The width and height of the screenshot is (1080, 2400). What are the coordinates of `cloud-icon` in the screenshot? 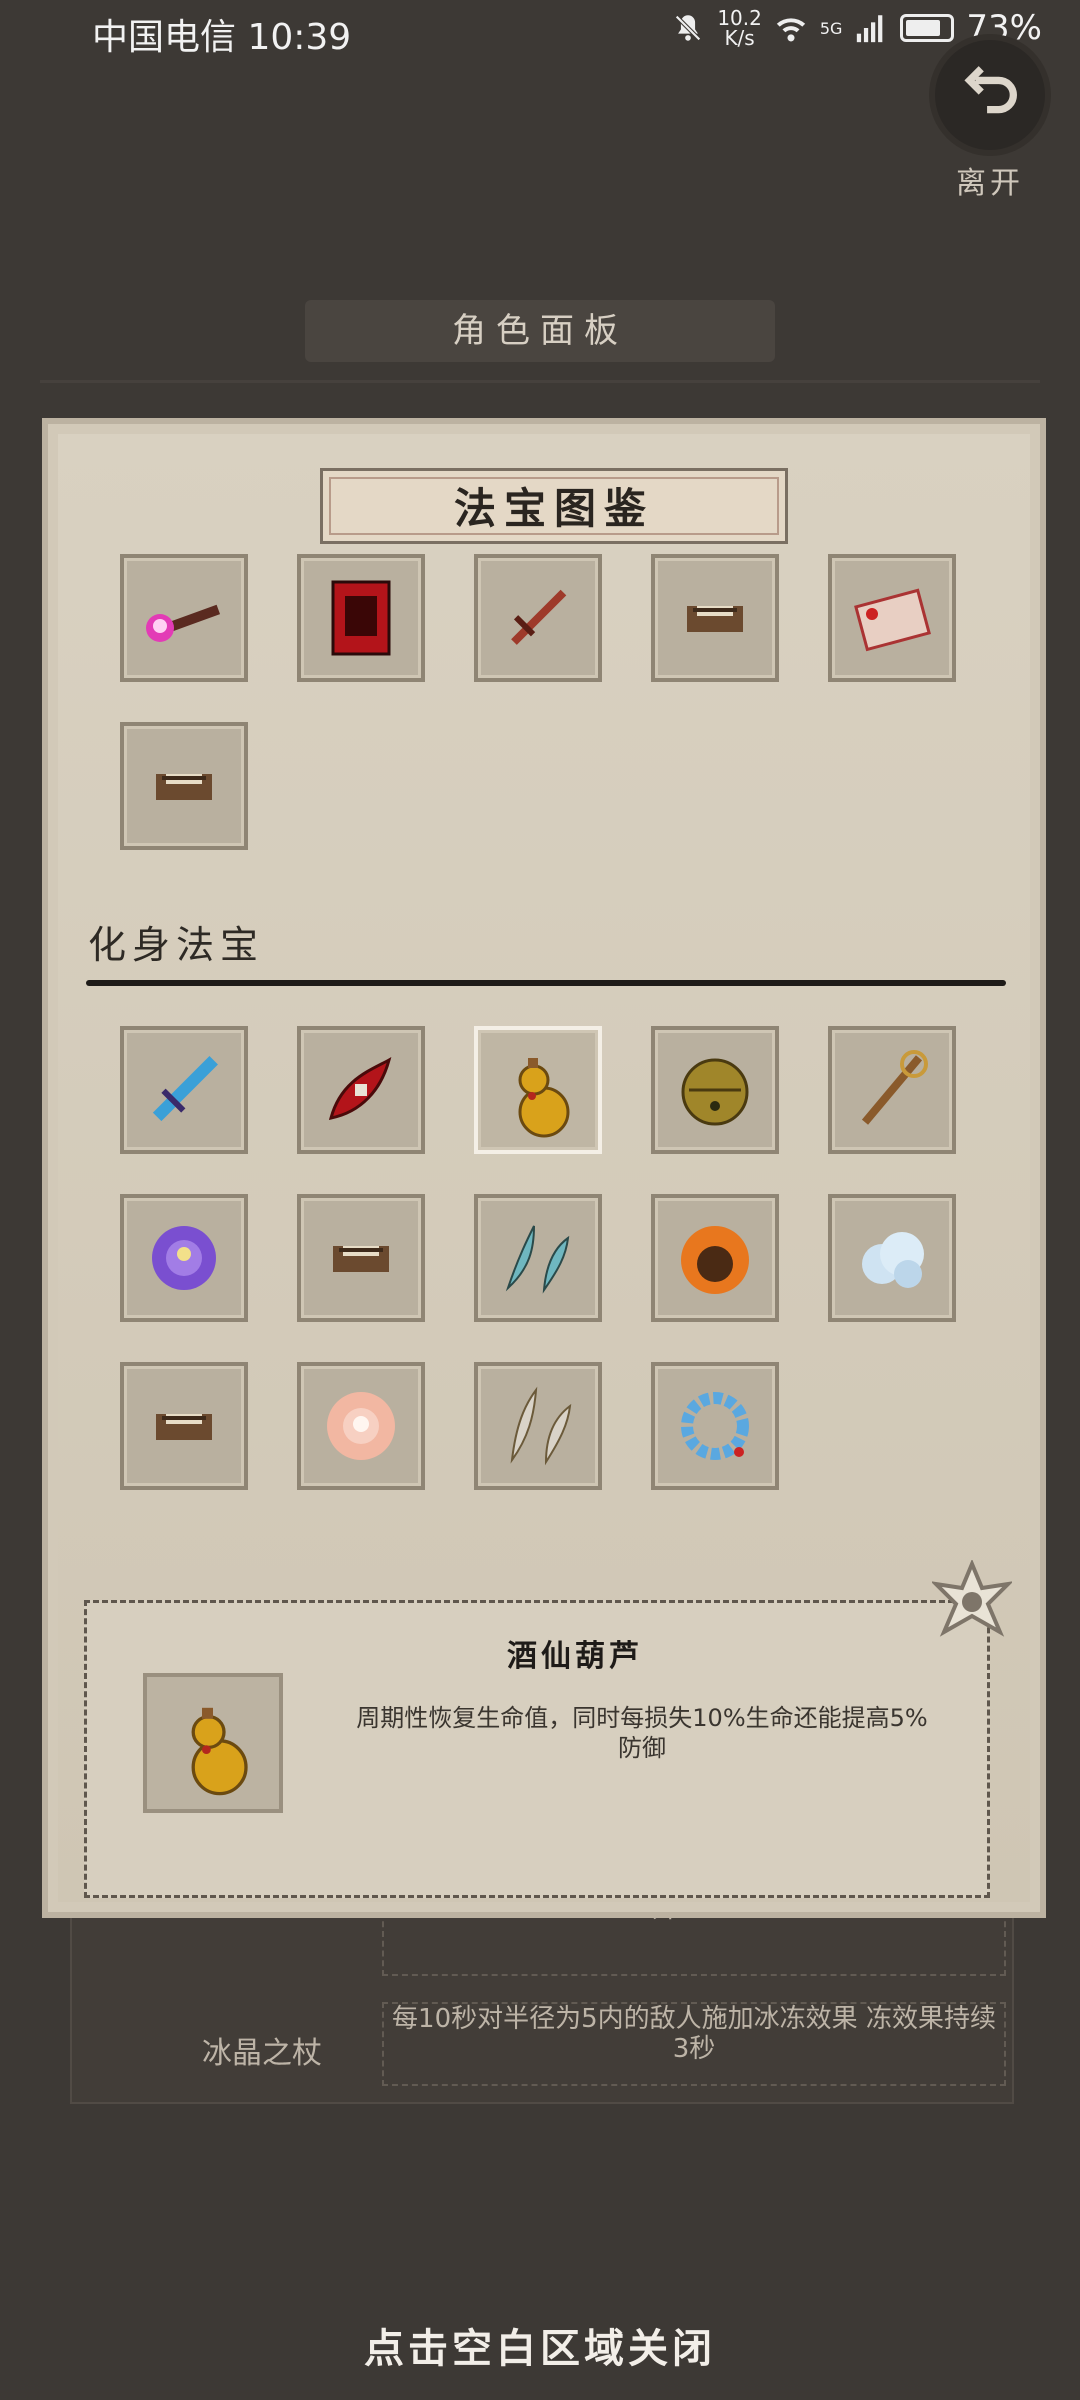 It's located at (893, 1260).